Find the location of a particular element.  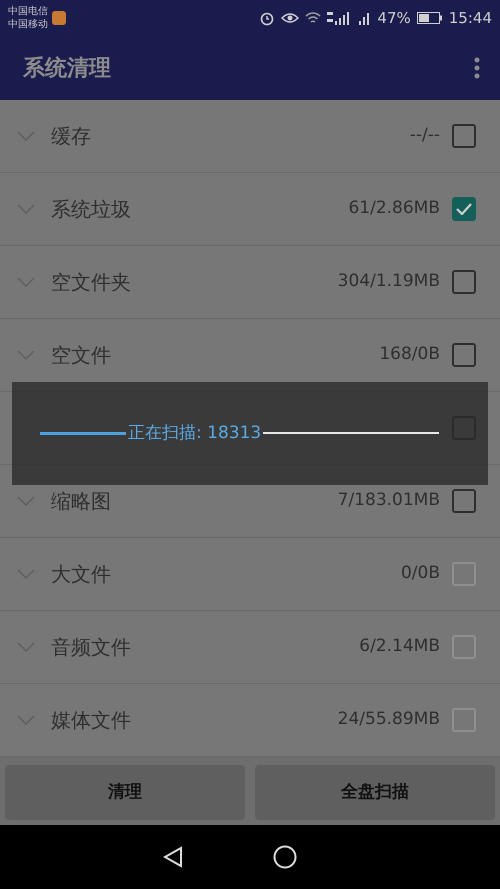

eye-icon is located at coordinates (290, 18).